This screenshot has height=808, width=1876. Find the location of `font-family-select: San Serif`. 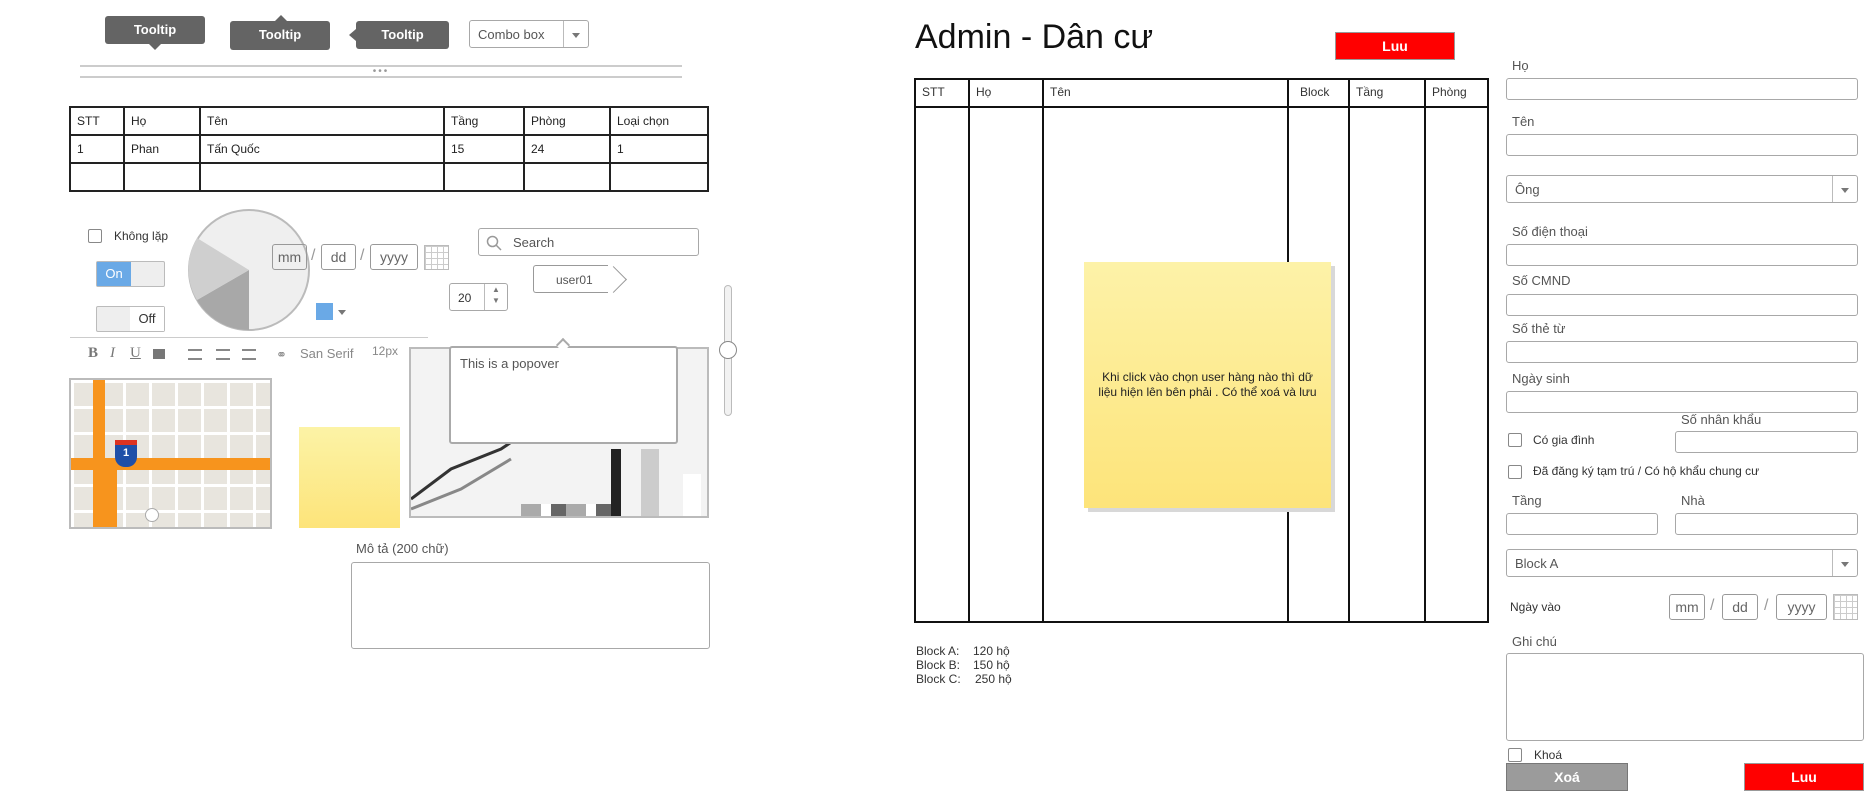

font-family-select: San Serif is located at coordinates (326, 353).